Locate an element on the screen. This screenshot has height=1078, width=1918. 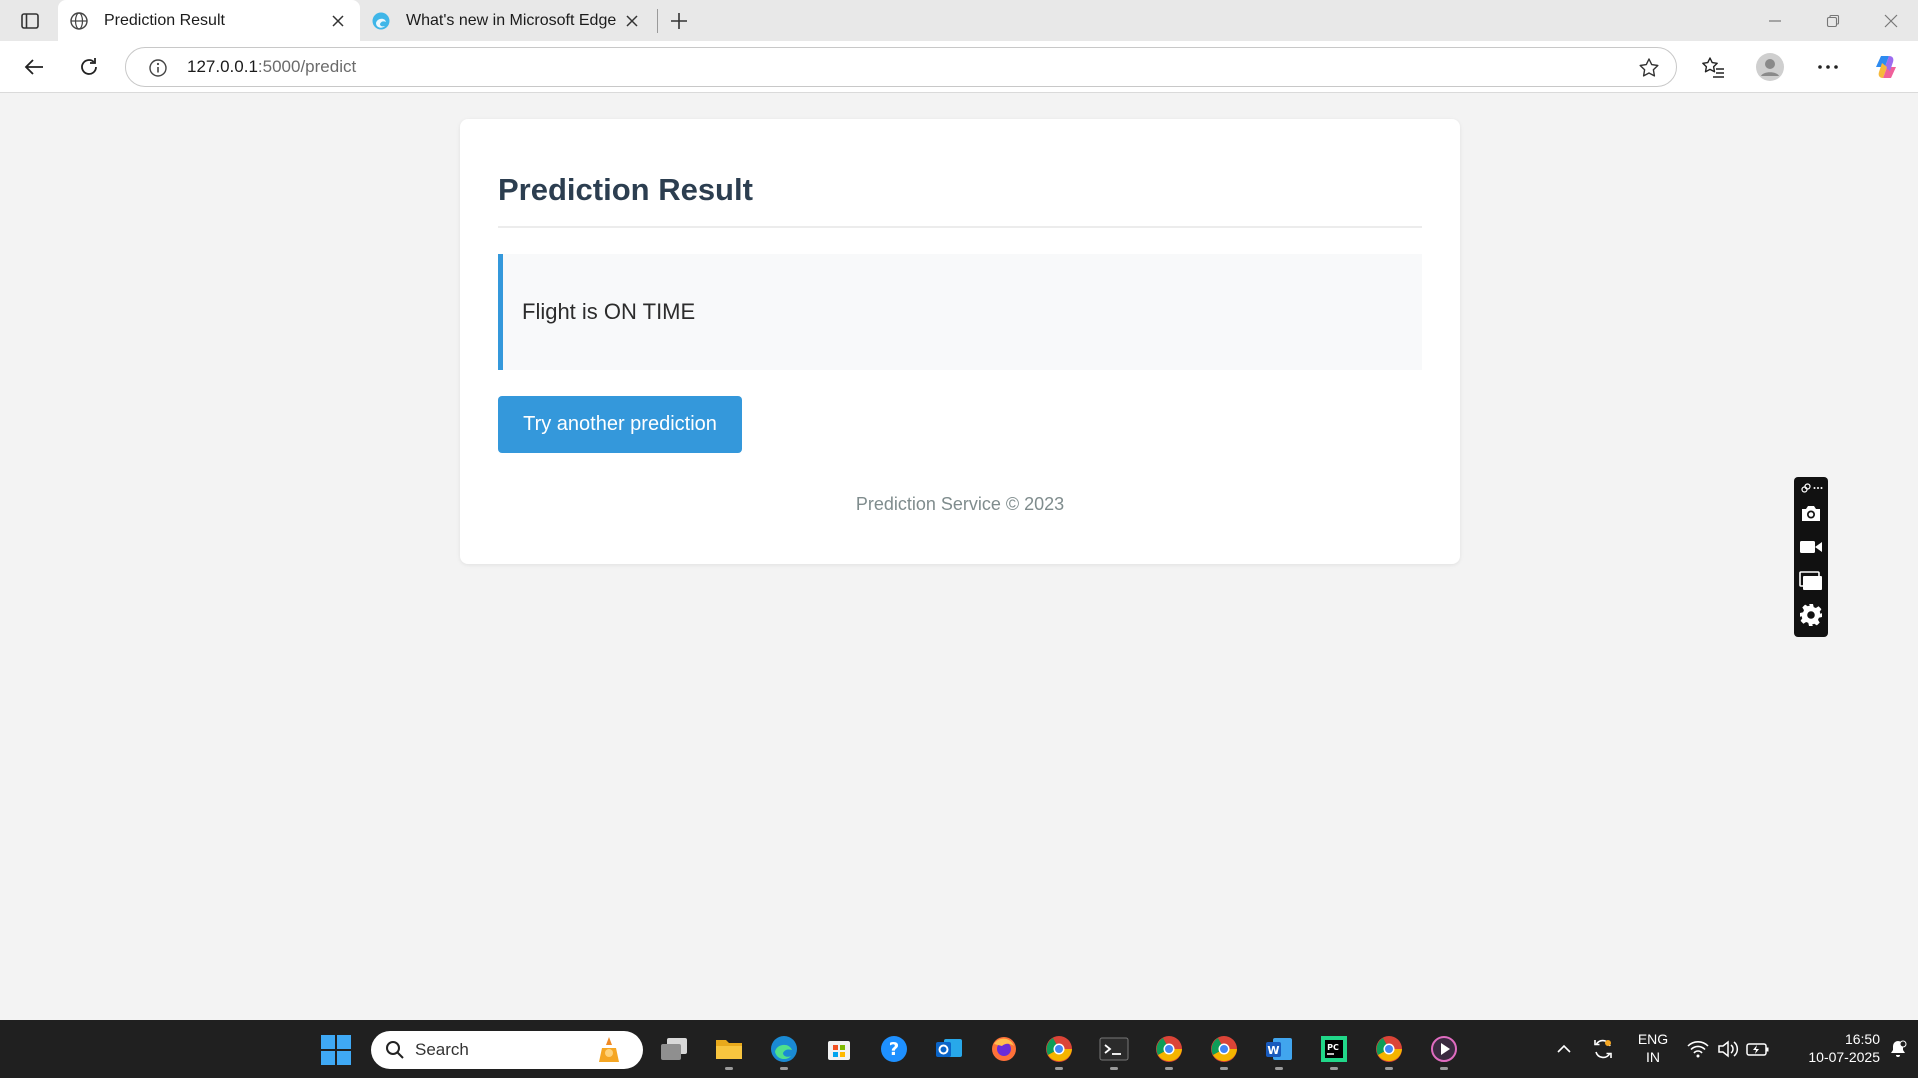
favorites-button is located at coordinates (1713, 67).